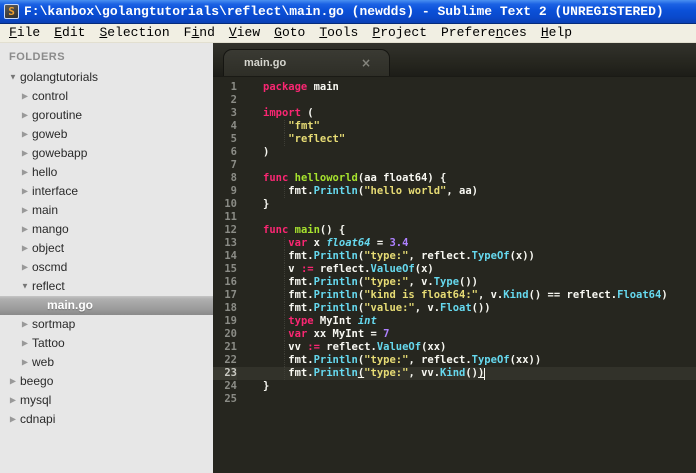 The width and height of the screenshot is (696, 473). Describe the element at coordinates (106, 153) in the screenshot. I see `tree-folder-gowebapp: ▶ gowebapp` at that location.